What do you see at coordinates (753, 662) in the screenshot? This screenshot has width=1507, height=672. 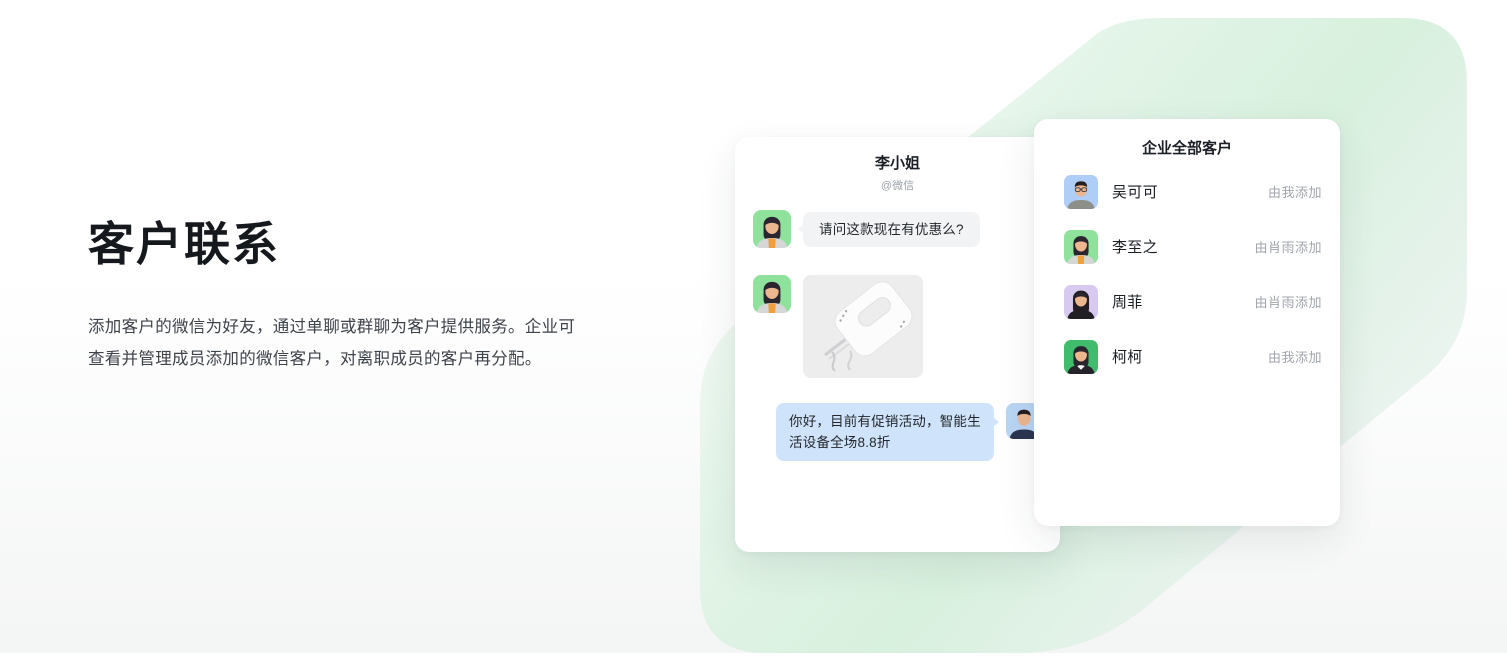 I see `section-divider` at bounding box center [753, 662].